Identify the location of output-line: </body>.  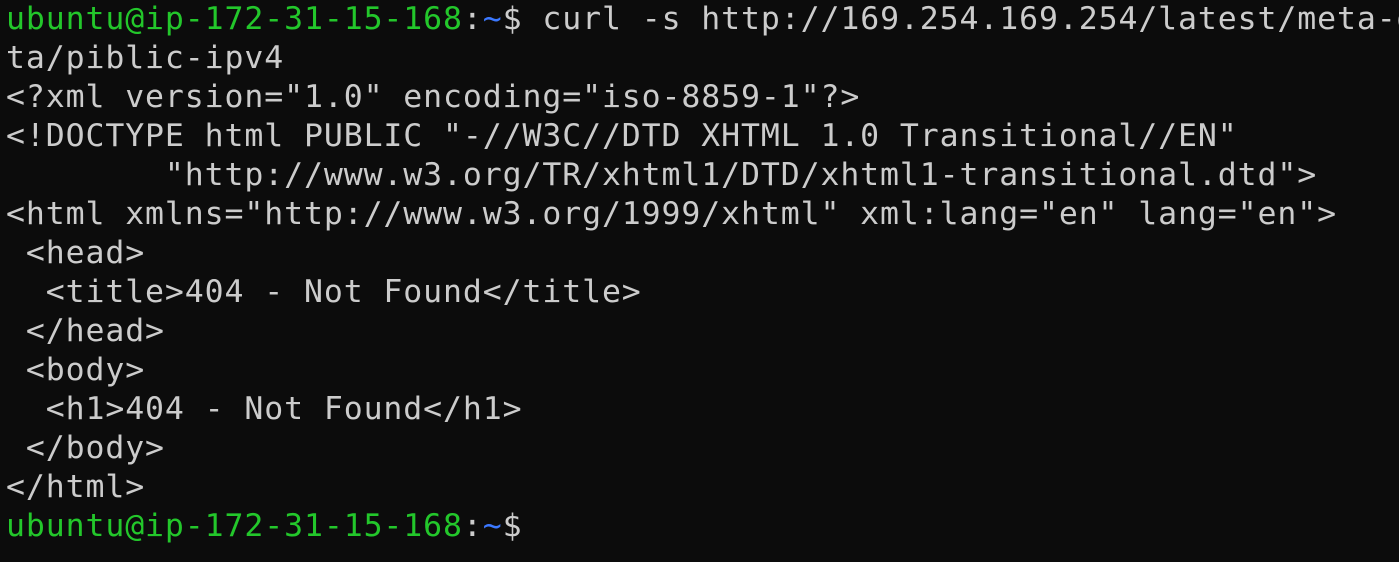
(85, 448).